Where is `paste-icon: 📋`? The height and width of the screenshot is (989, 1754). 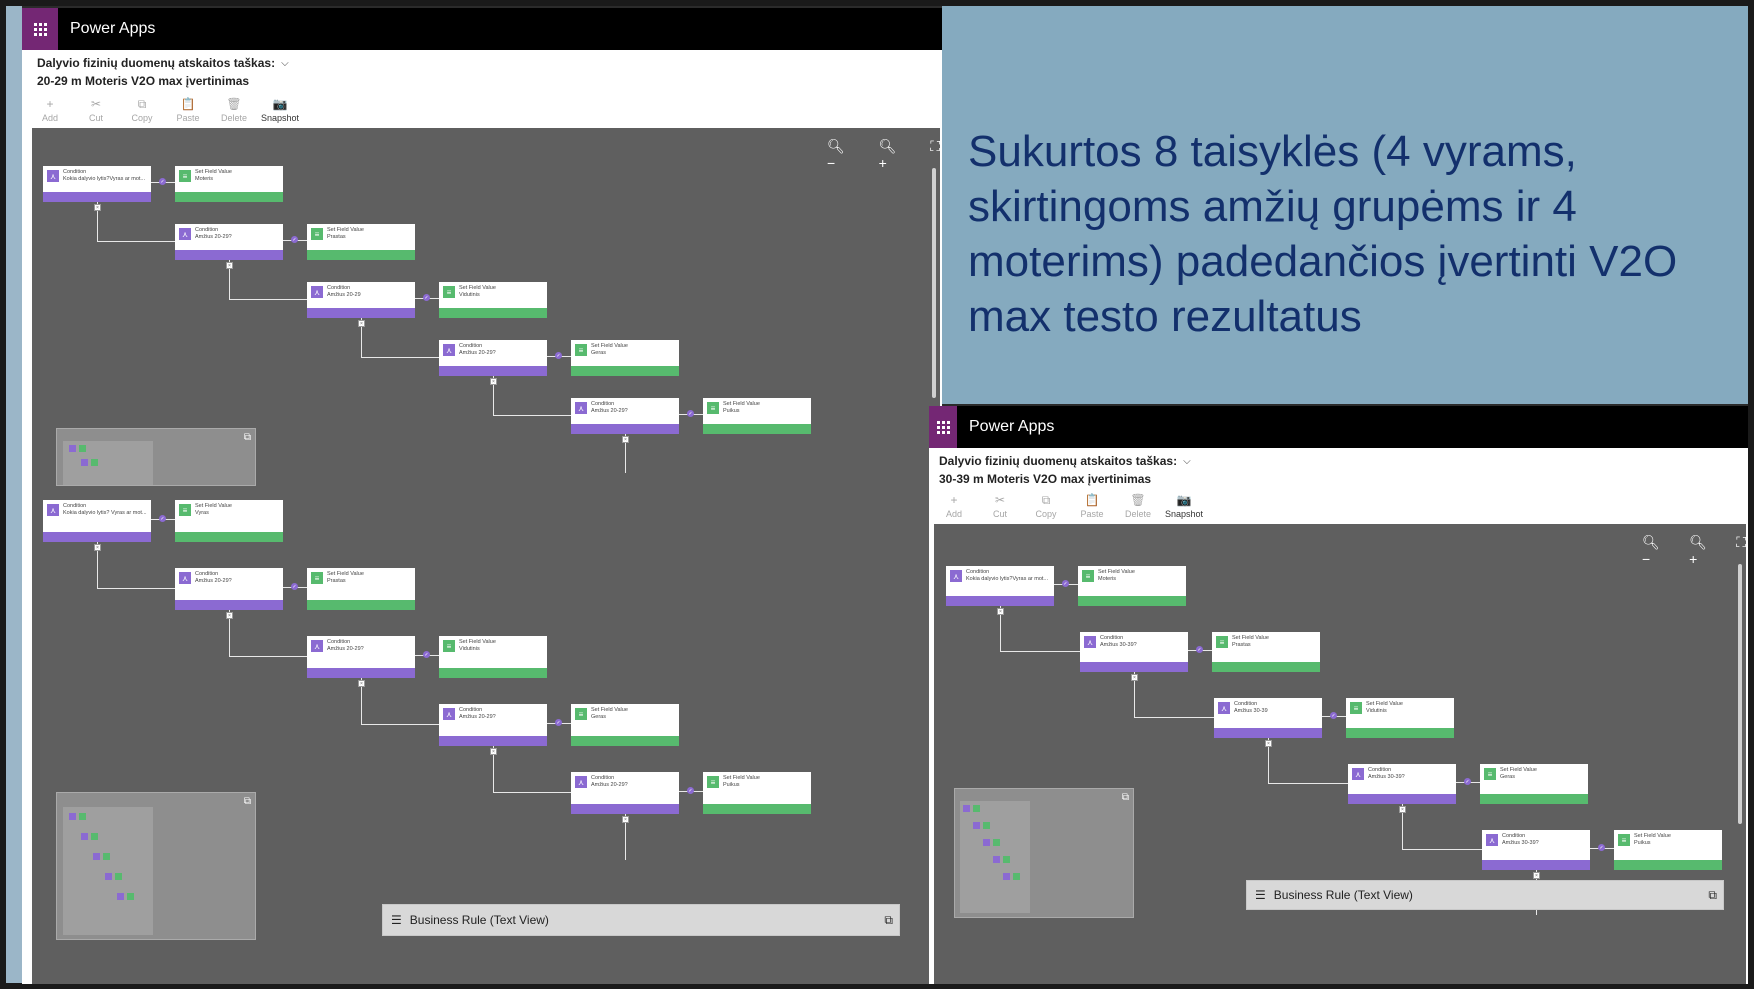 paste-icon: 📋 is located at coordinates (188, 104).